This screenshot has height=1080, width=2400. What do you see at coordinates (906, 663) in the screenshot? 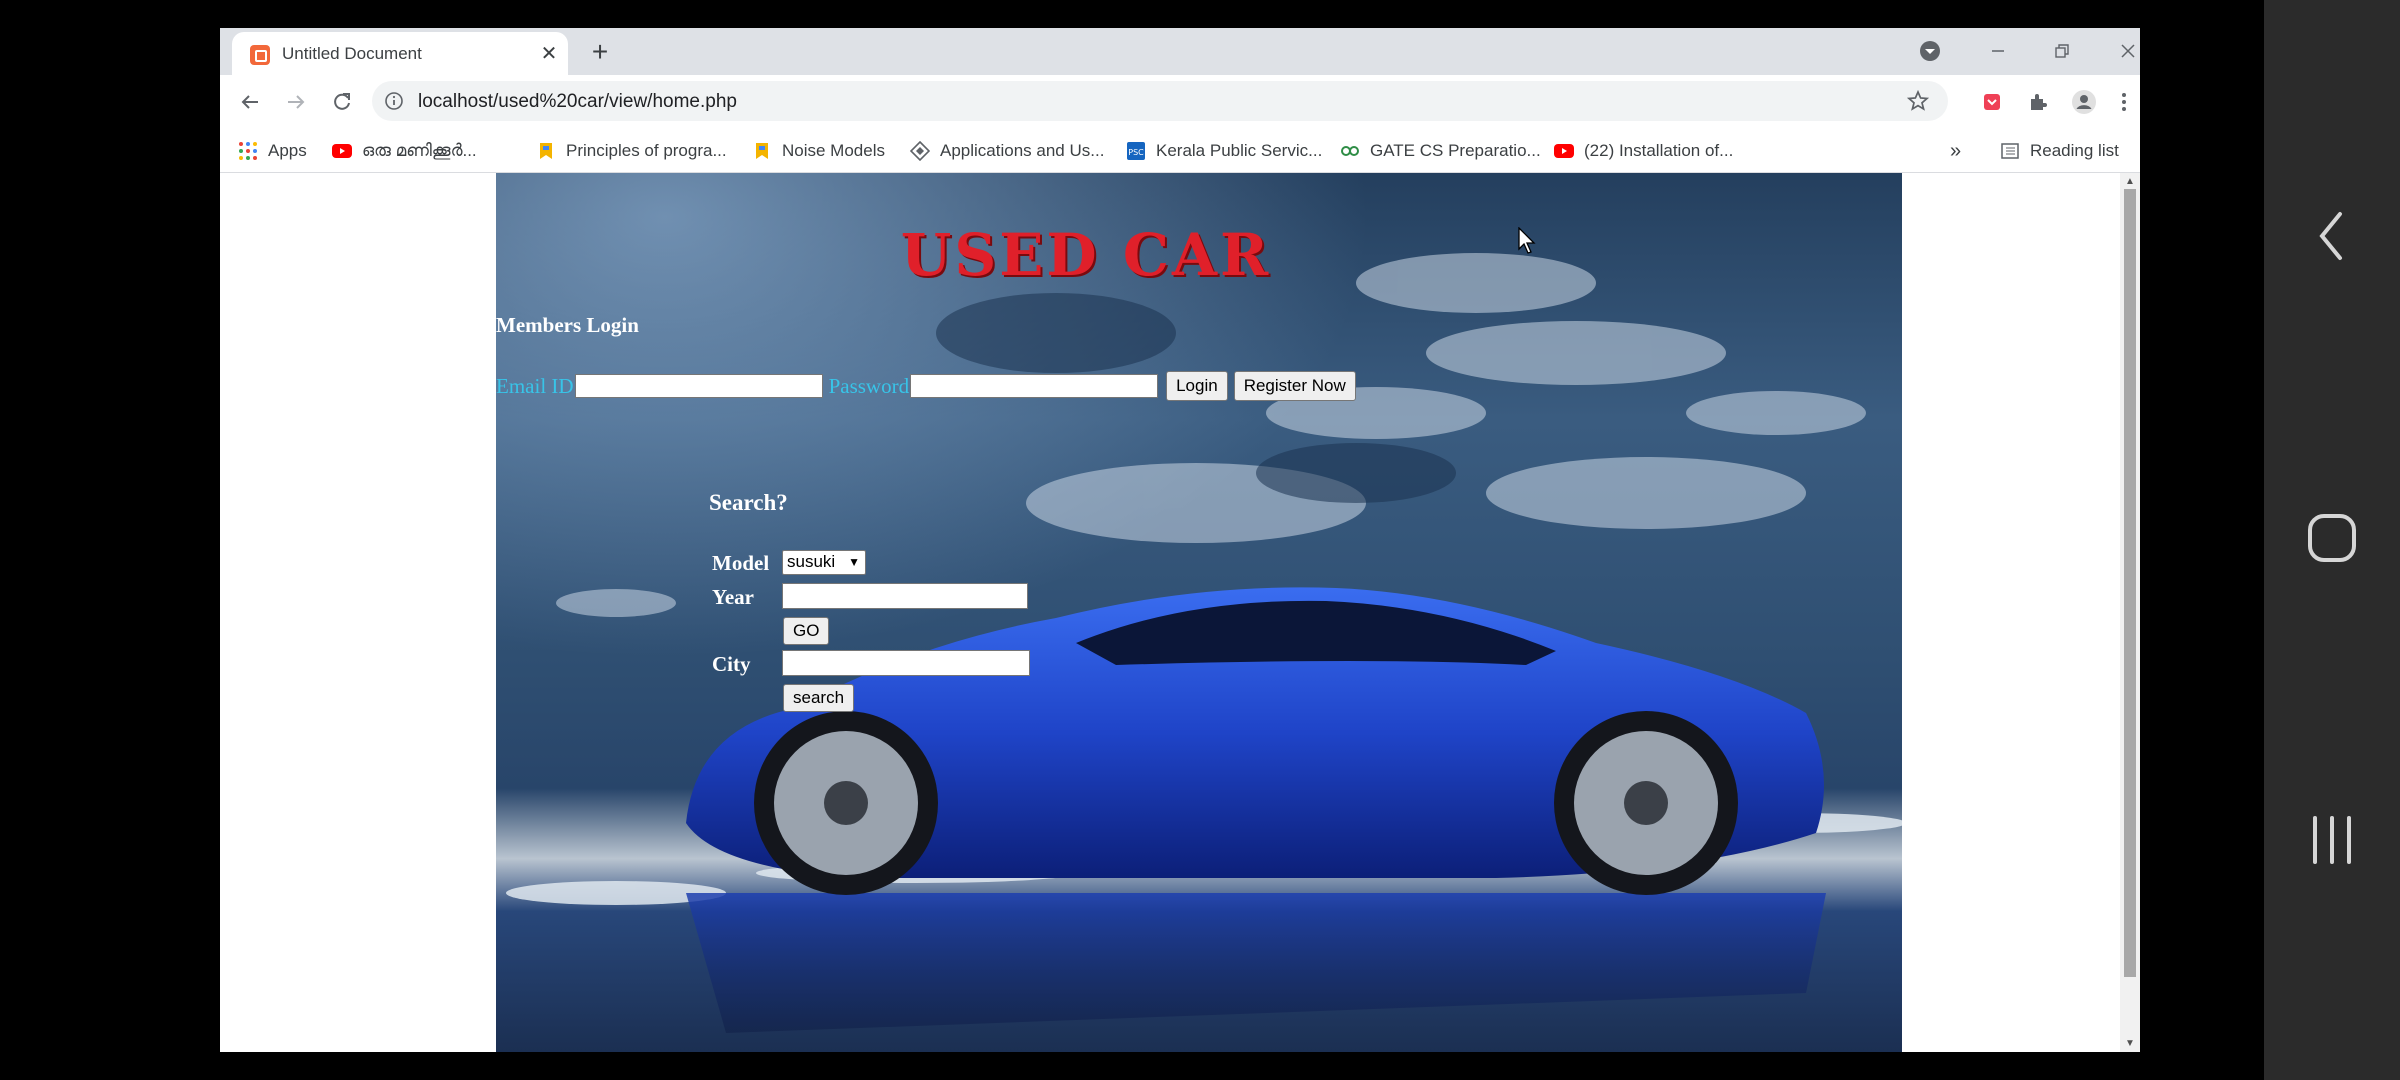
I see `city-field` at bounding box center [906, 663].